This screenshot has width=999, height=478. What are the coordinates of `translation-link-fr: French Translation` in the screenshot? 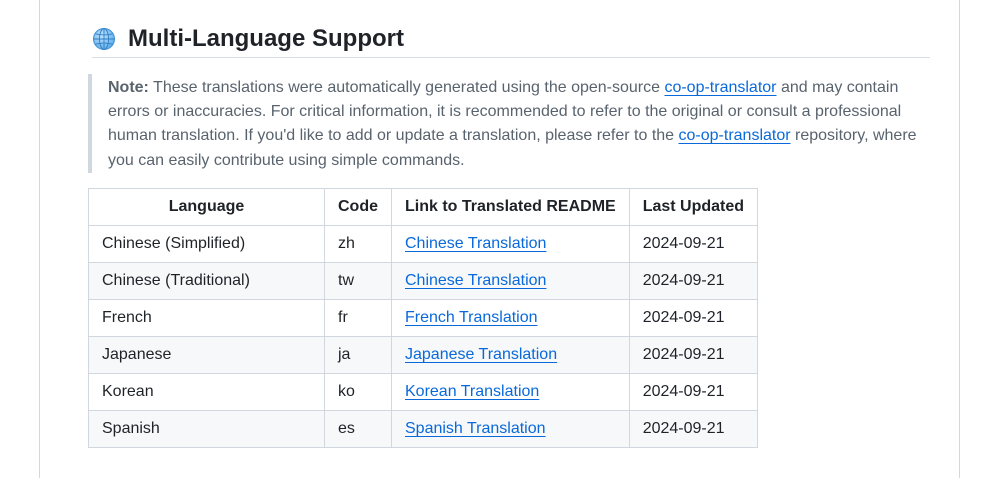 It's located at (471, 317).